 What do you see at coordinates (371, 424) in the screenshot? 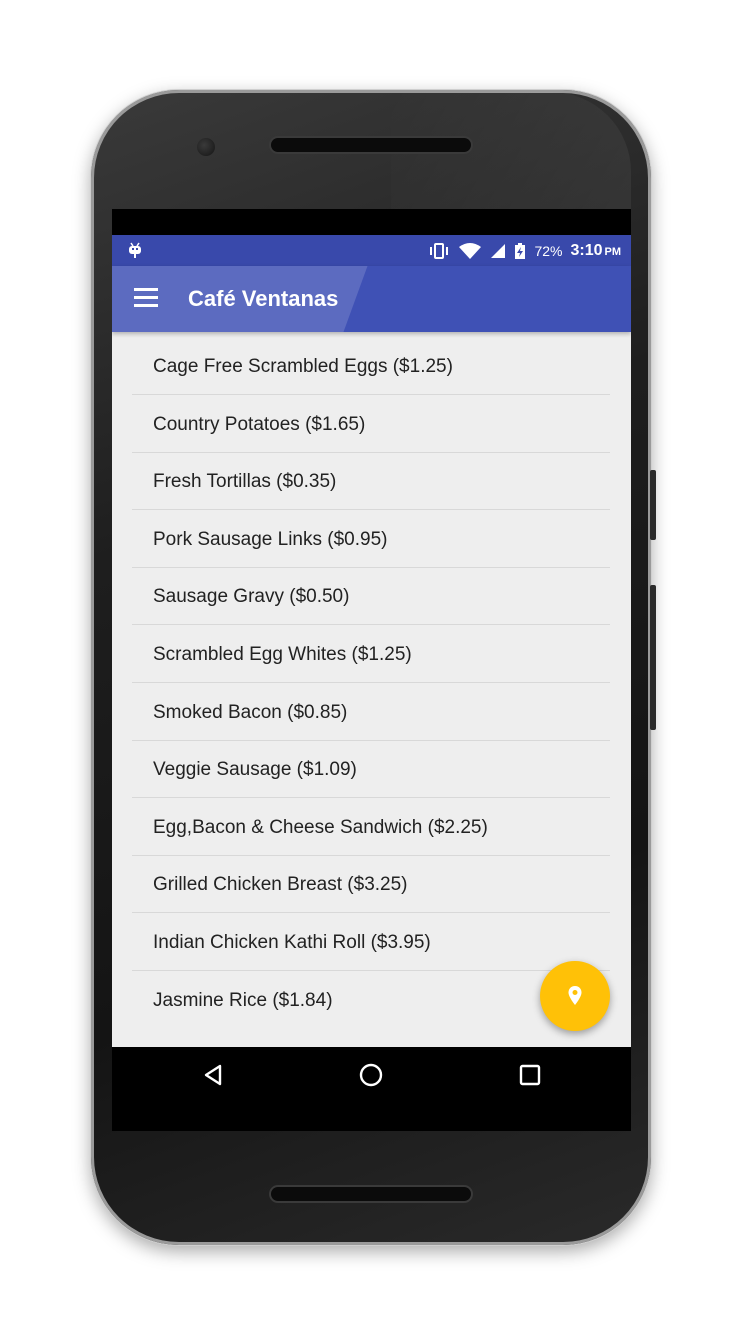
I see `list-item: Country Potatoes ($1.65)` at bounding box center [371, 424].